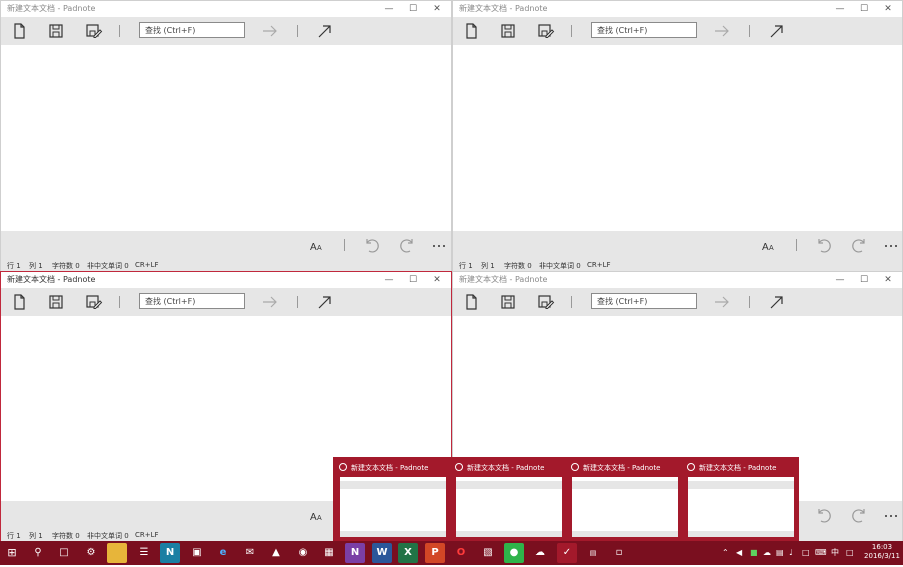 Image resolution: width=903 pixels, height=567 pixels. Describe the element at coordinates (619, 553) in the screenshot. I see `document-icon: ▫` at that location.